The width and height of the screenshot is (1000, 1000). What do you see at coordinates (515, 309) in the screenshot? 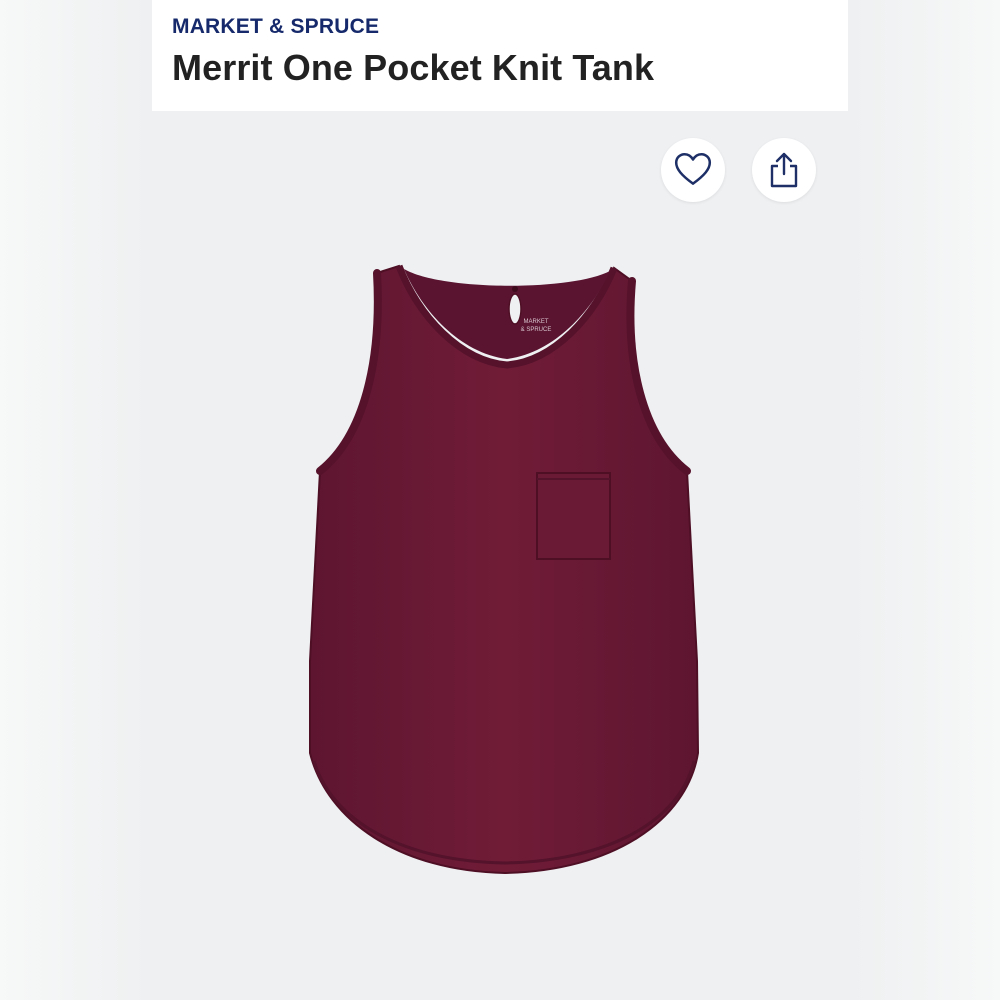
I see `keyhole` at bounding box center [515, 309].